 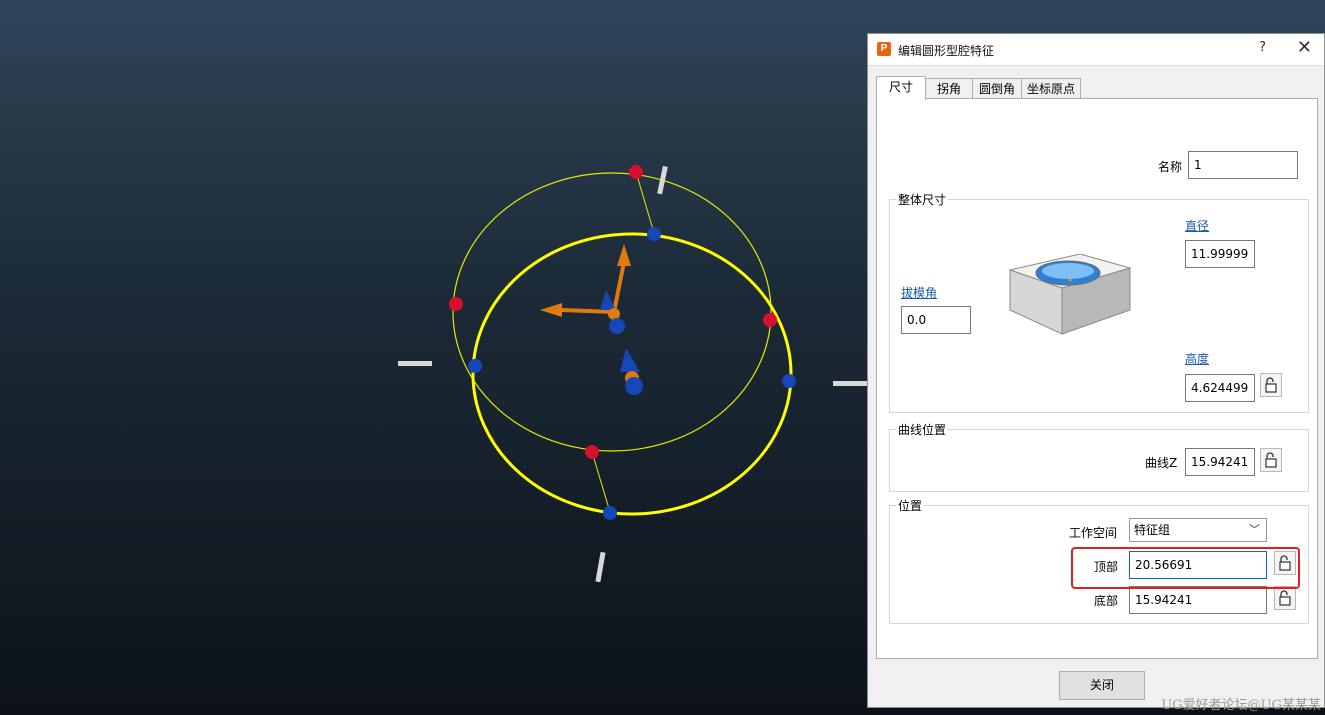 What do you see at coordinates (1241, 705) in the screenshot?
I see `watermark: UG爱好者论坛@UG某某某` at bounding box center [1241, 705].